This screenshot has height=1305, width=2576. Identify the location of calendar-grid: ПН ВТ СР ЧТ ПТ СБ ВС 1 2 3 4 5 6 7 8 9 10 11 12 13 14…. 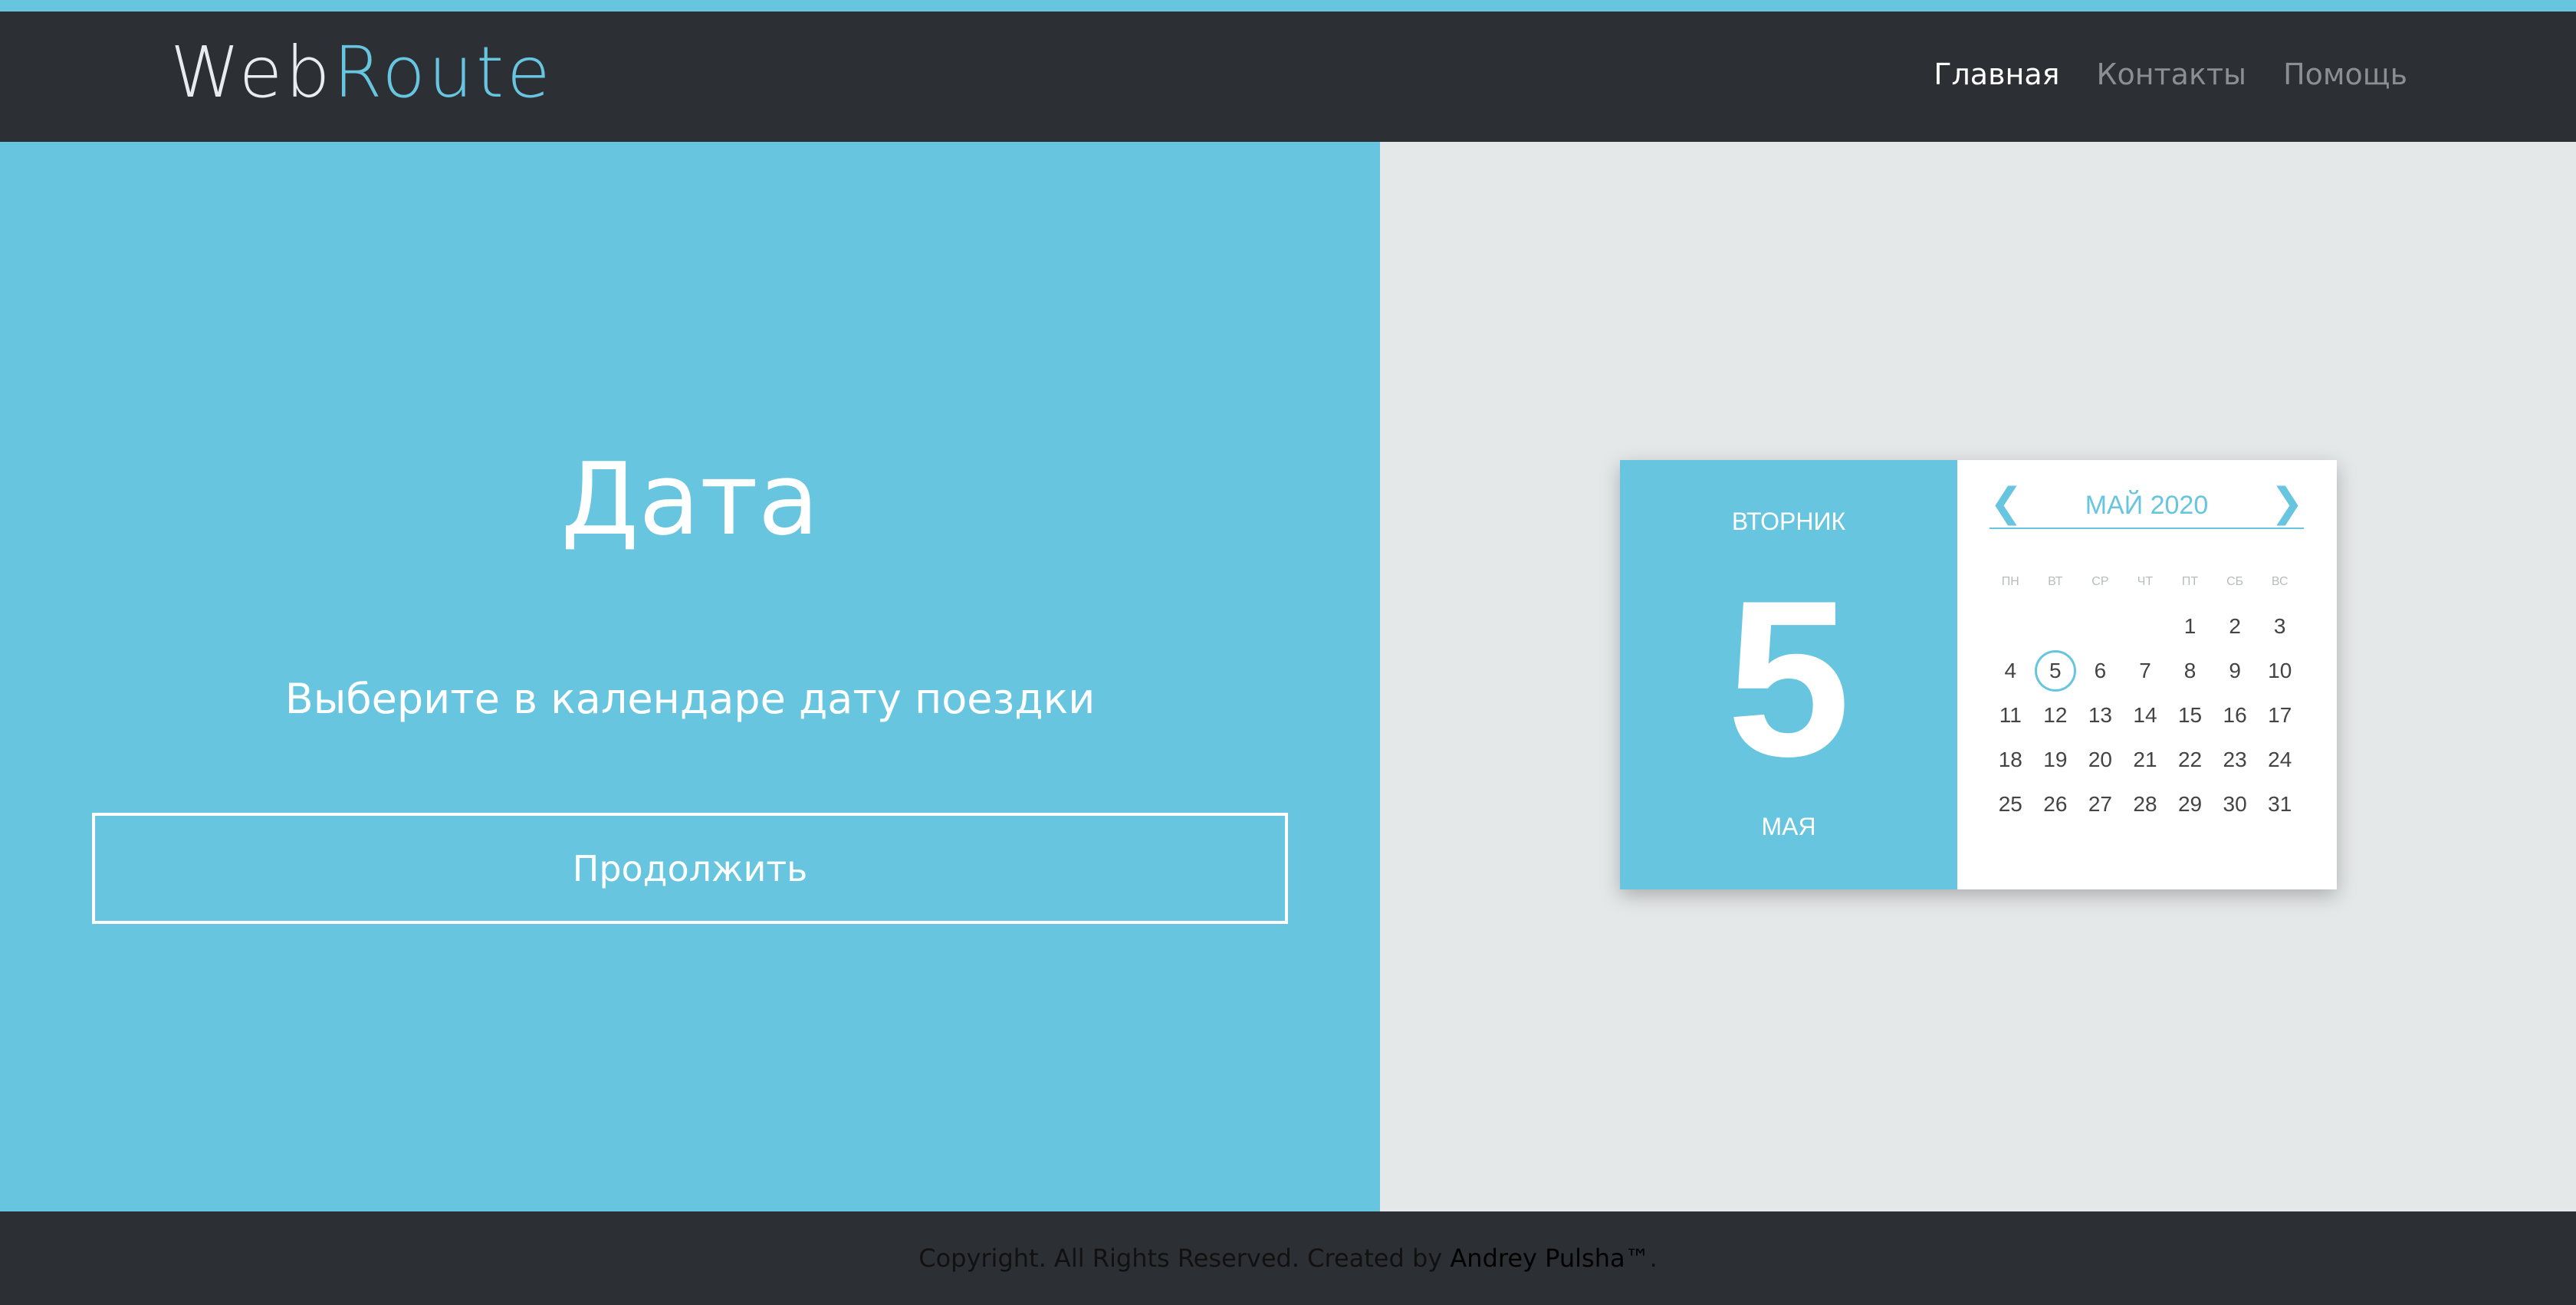
(2145, 701).